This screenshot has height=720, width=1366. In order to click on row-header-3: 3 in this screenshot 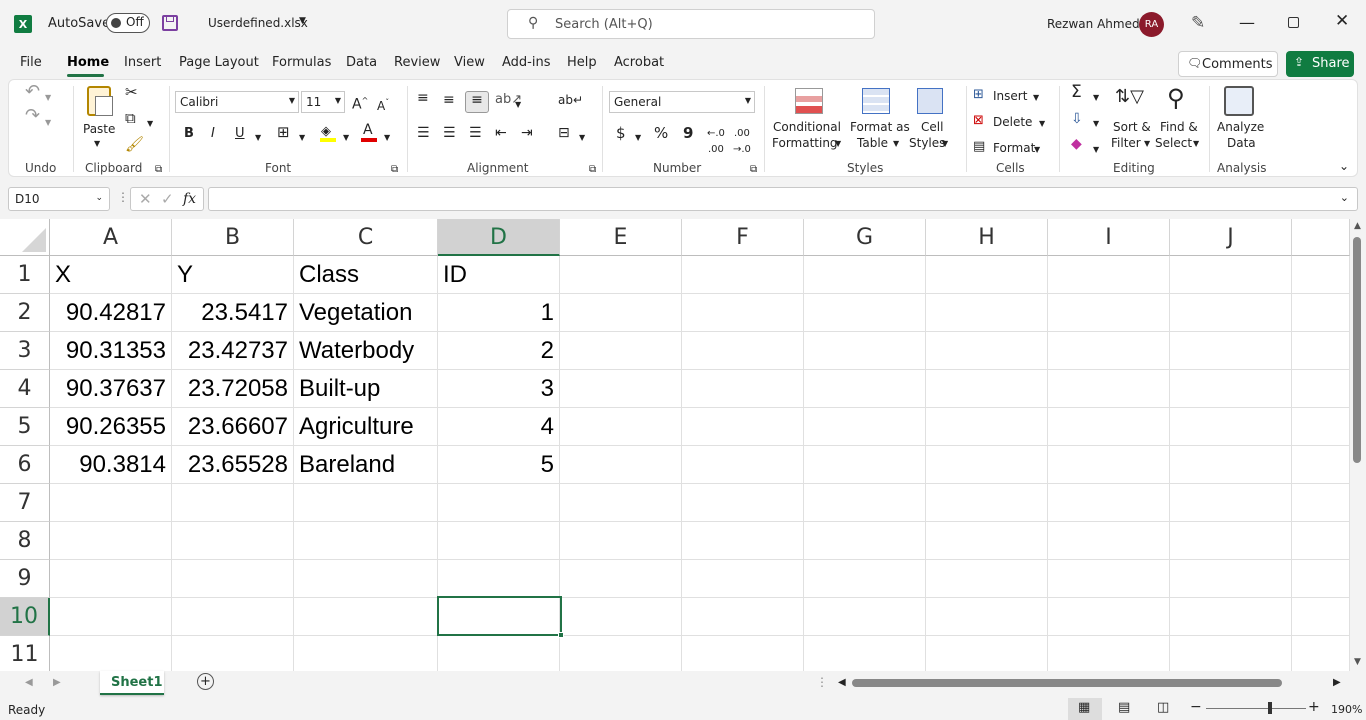, I will do `click(25, 351)`.